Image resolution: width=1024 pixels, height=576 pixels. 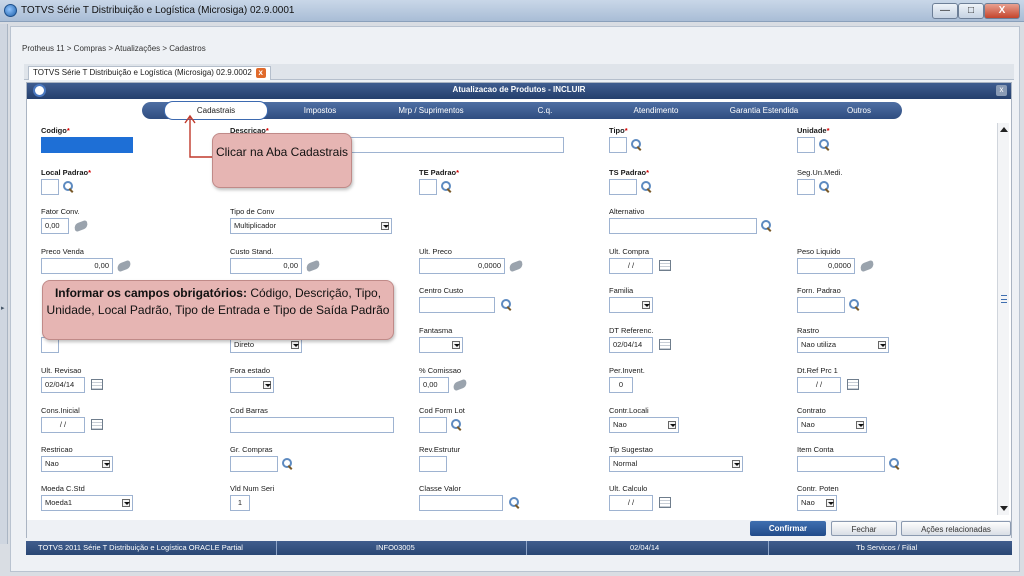 I want to click on tipo-input, so click(x=618, y=145).